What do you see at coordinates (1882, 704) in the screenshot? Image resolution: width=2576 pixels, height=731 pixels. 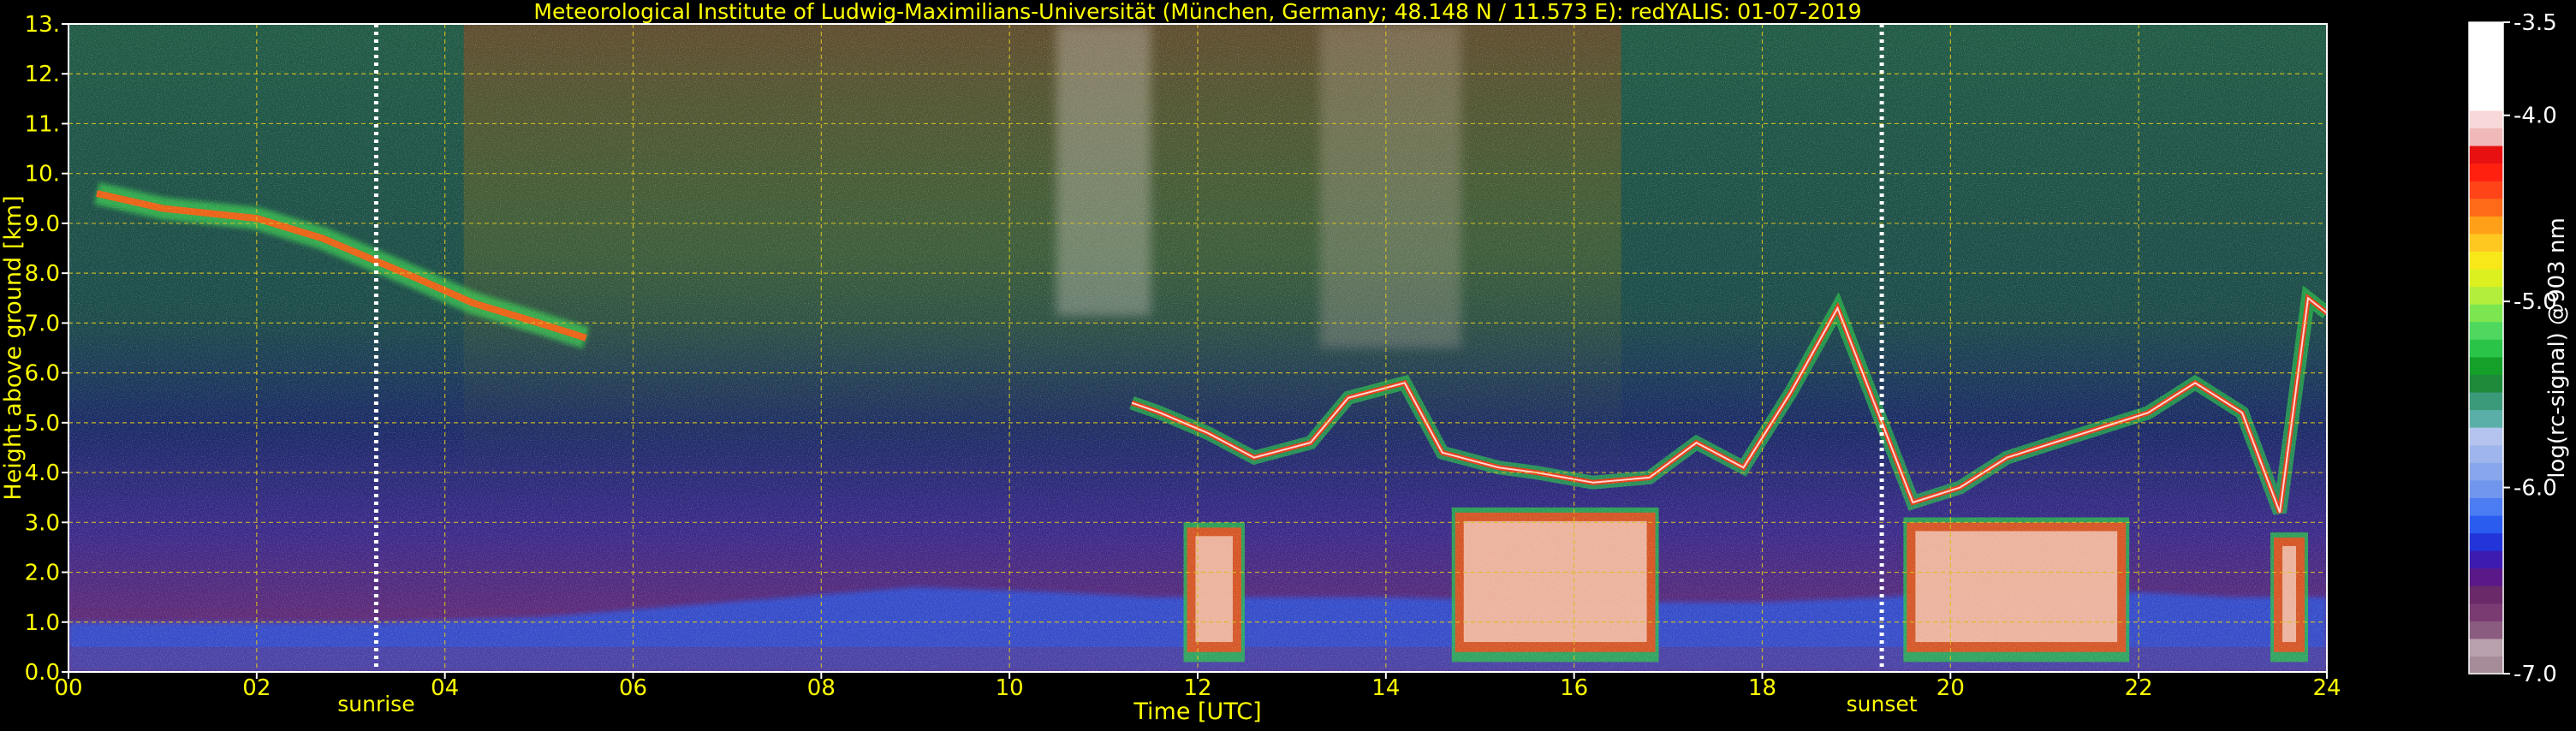 I see `annotation-sunset: sunset` at bounding box center [1882, 704].